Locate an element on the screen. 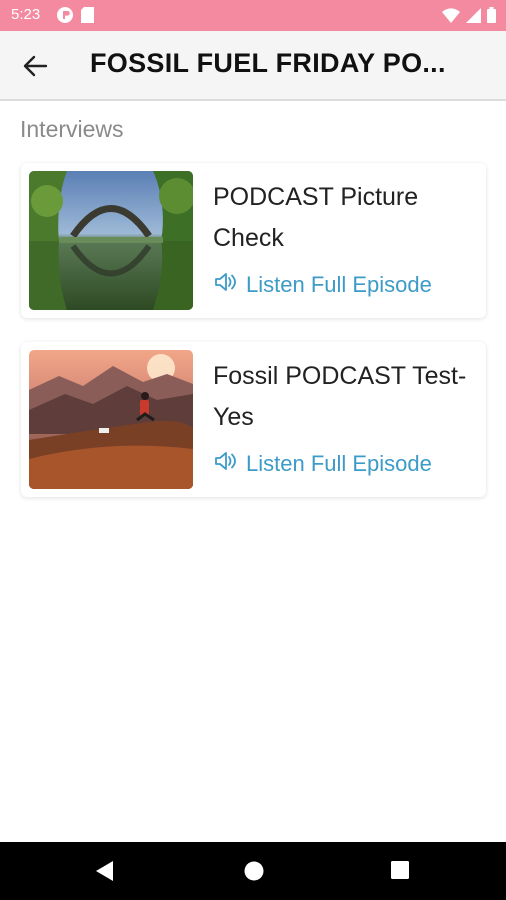 This screenshot has width=506, height=900. navigation-bar is located at coordinates (253, 871).